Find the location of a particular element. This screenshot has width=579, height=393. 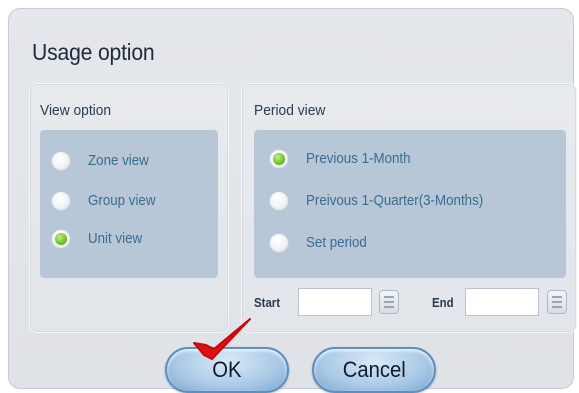

start-calendar-button is located at coordinates (389, 302).